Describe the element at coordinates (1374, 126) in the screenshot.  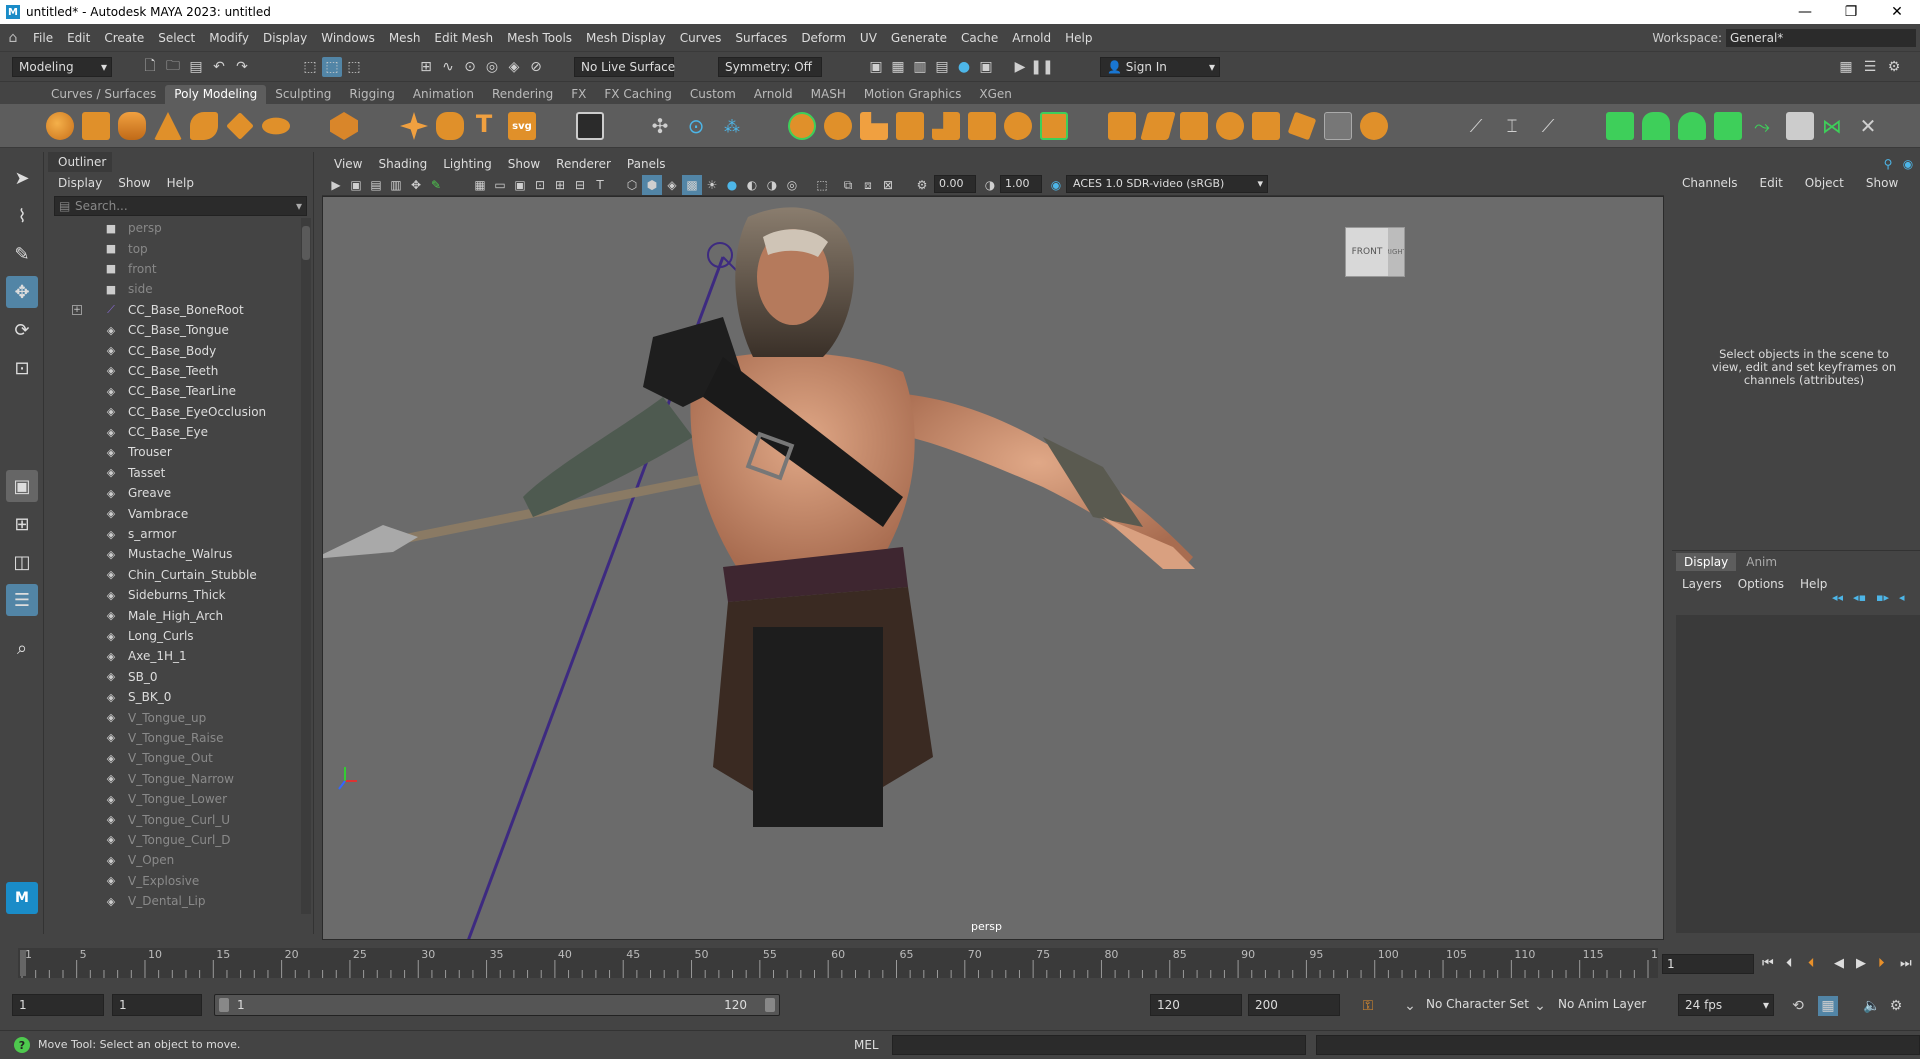
I see `poke-icon` at that location.